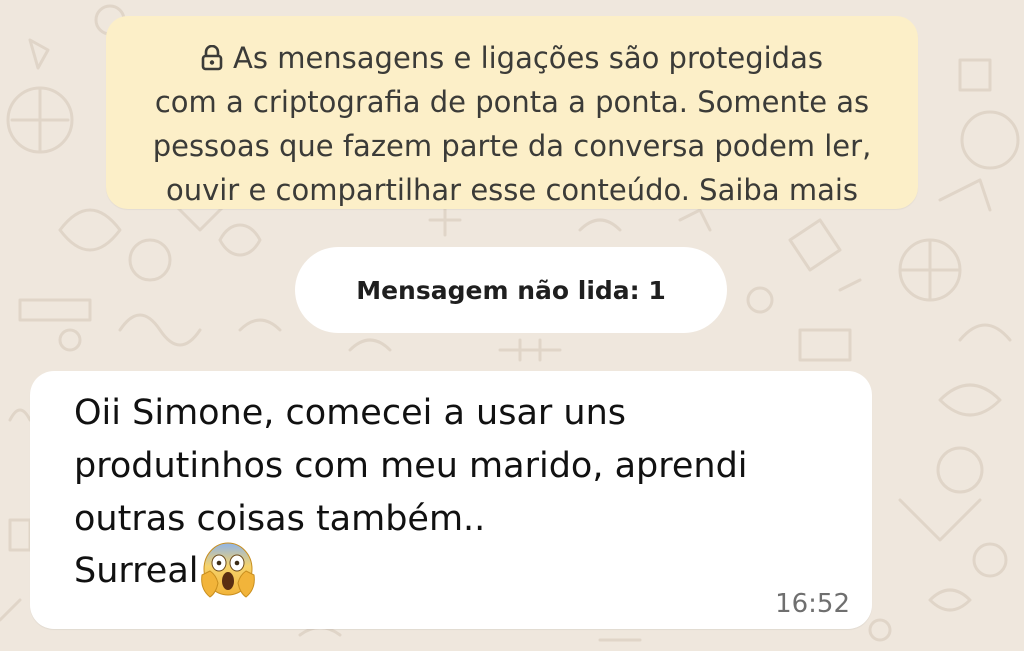 The width and height of the screenshot is (1024, 651). What do you see at coordinates (350, 413) in the screenshot?
I see `message-text-line: Oii Simone, comecei a usar uns` at bounding box center [350, 413].